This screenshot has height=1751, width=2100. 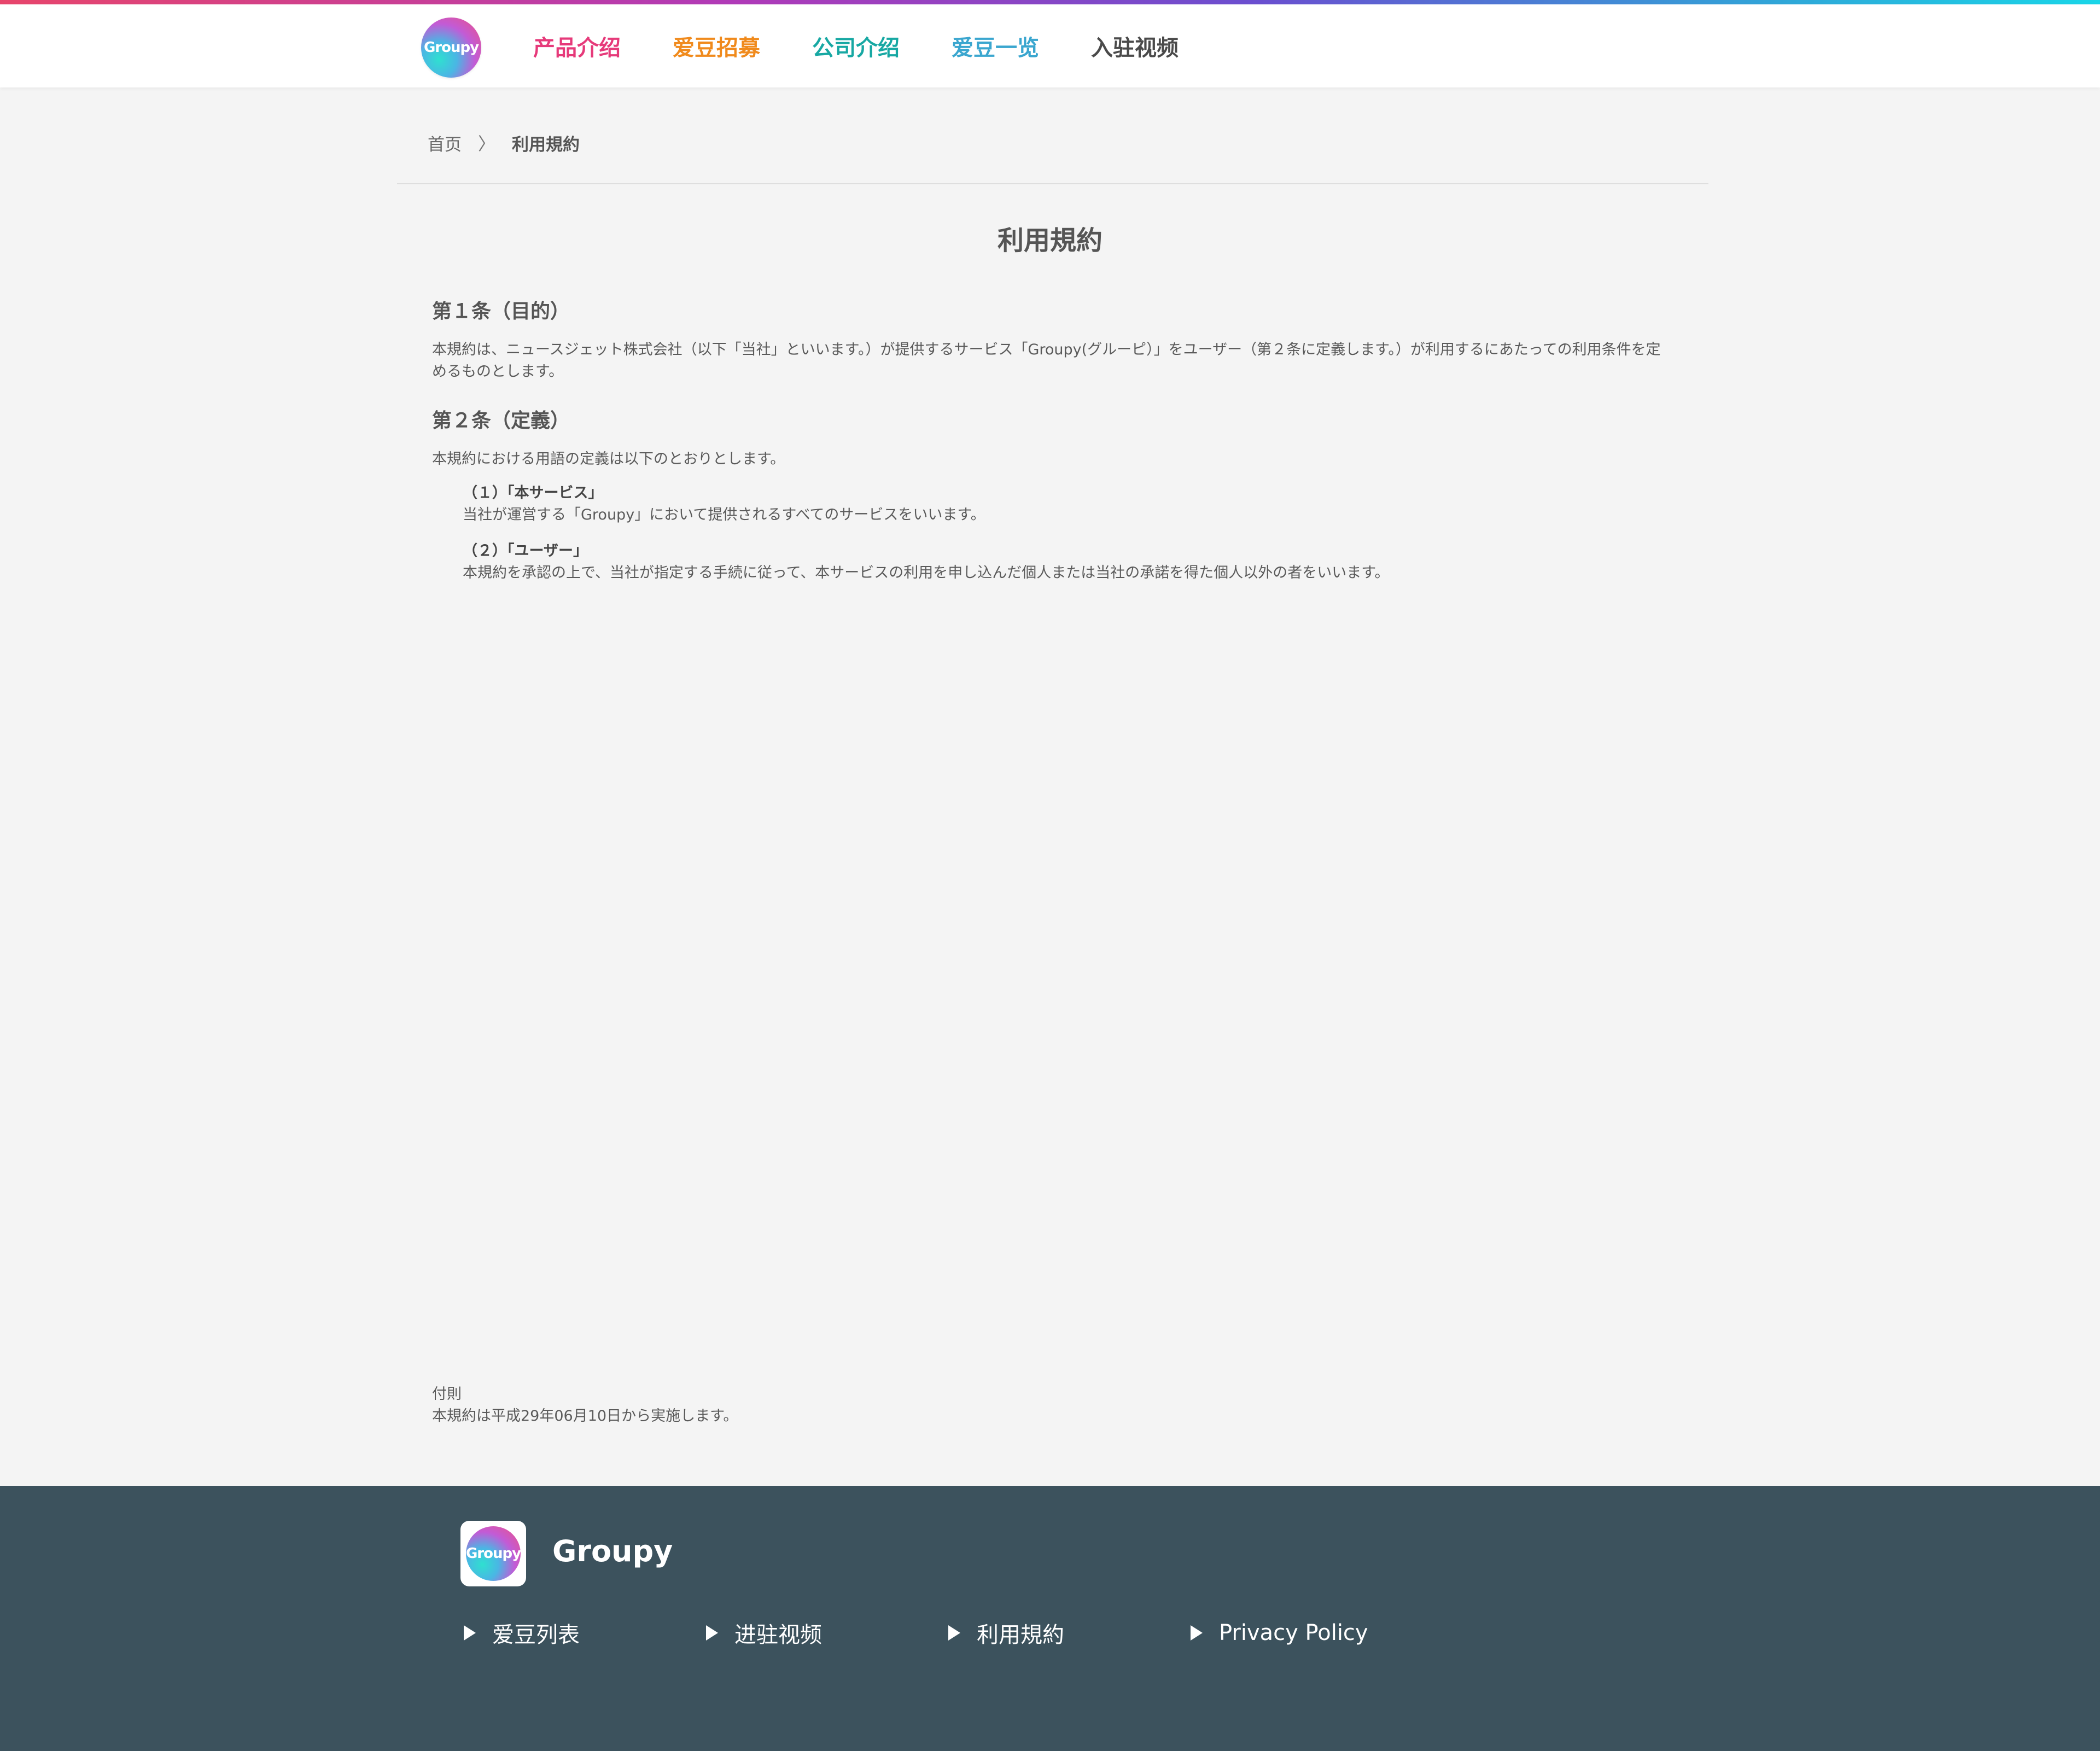 I want to click on nav-idol-list: 爱豆一览, so click(x=995, y=46).